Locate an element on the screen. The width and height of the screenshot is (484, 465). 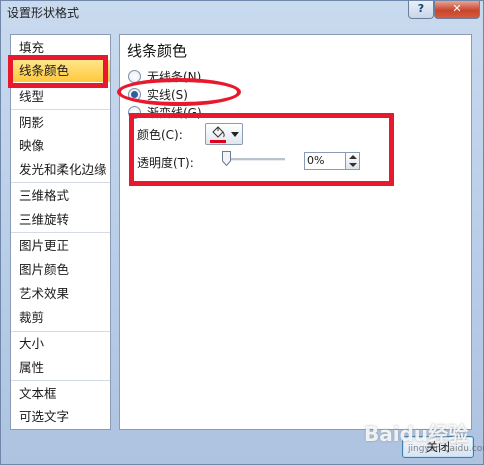
current-color-swatch is located at coordinates (218, 141).